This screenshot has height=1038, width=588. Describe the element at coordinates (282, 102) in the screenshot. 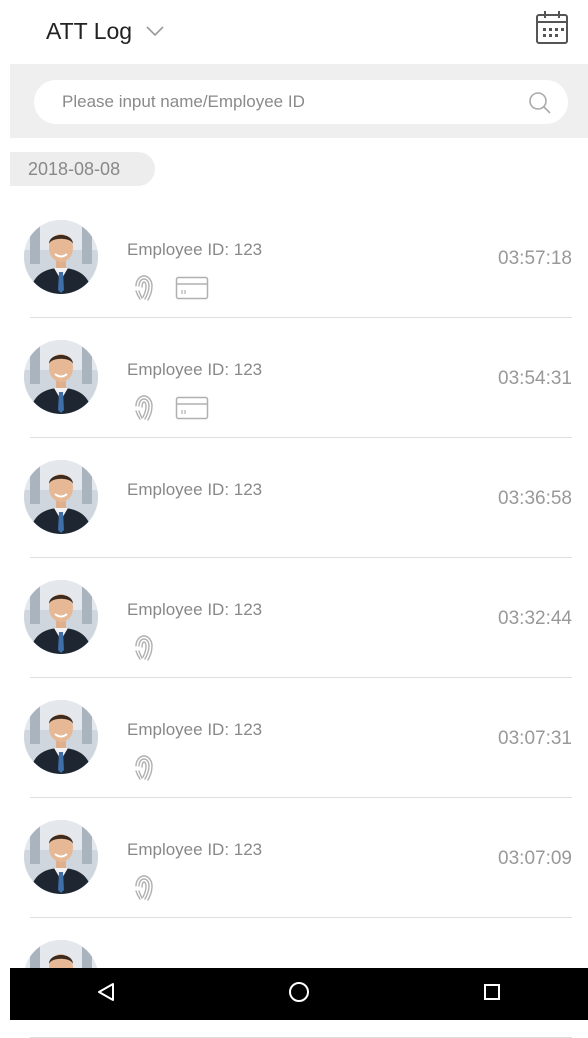

I see `search-input` at that location.